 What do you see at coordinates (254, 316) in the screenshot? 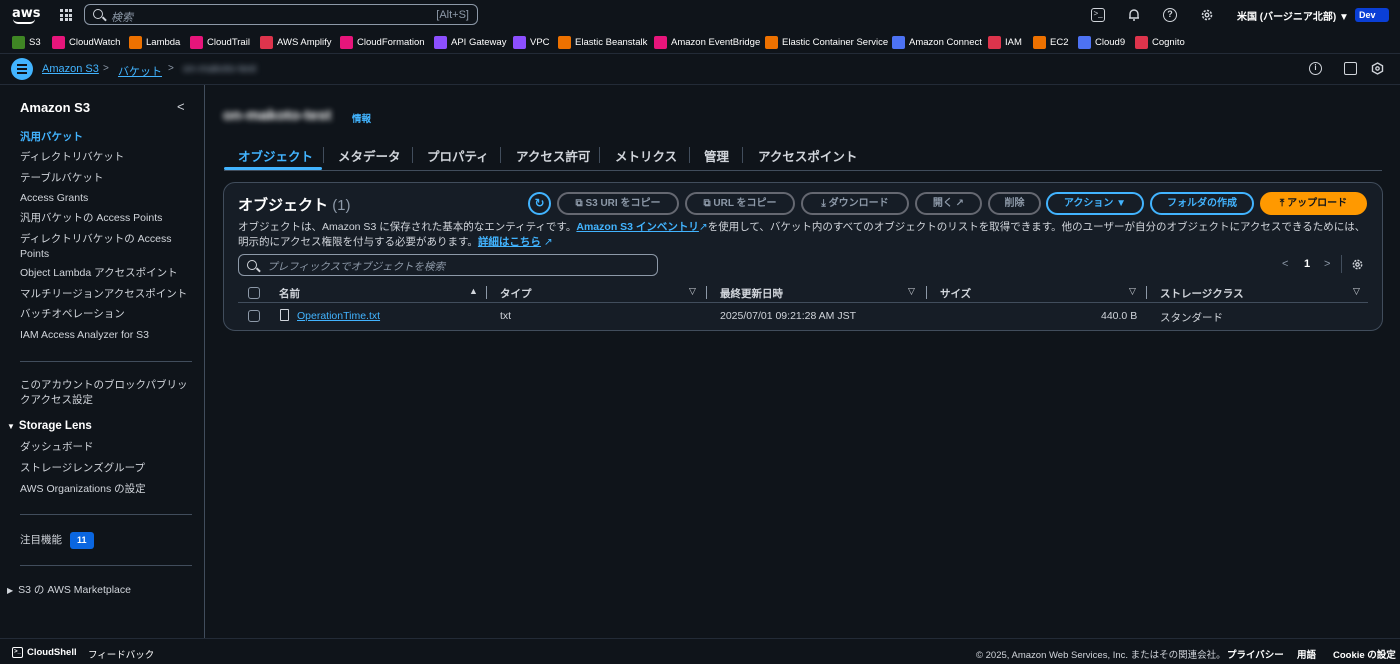
I see `row-checkbox` at bounding box center [254, 316].